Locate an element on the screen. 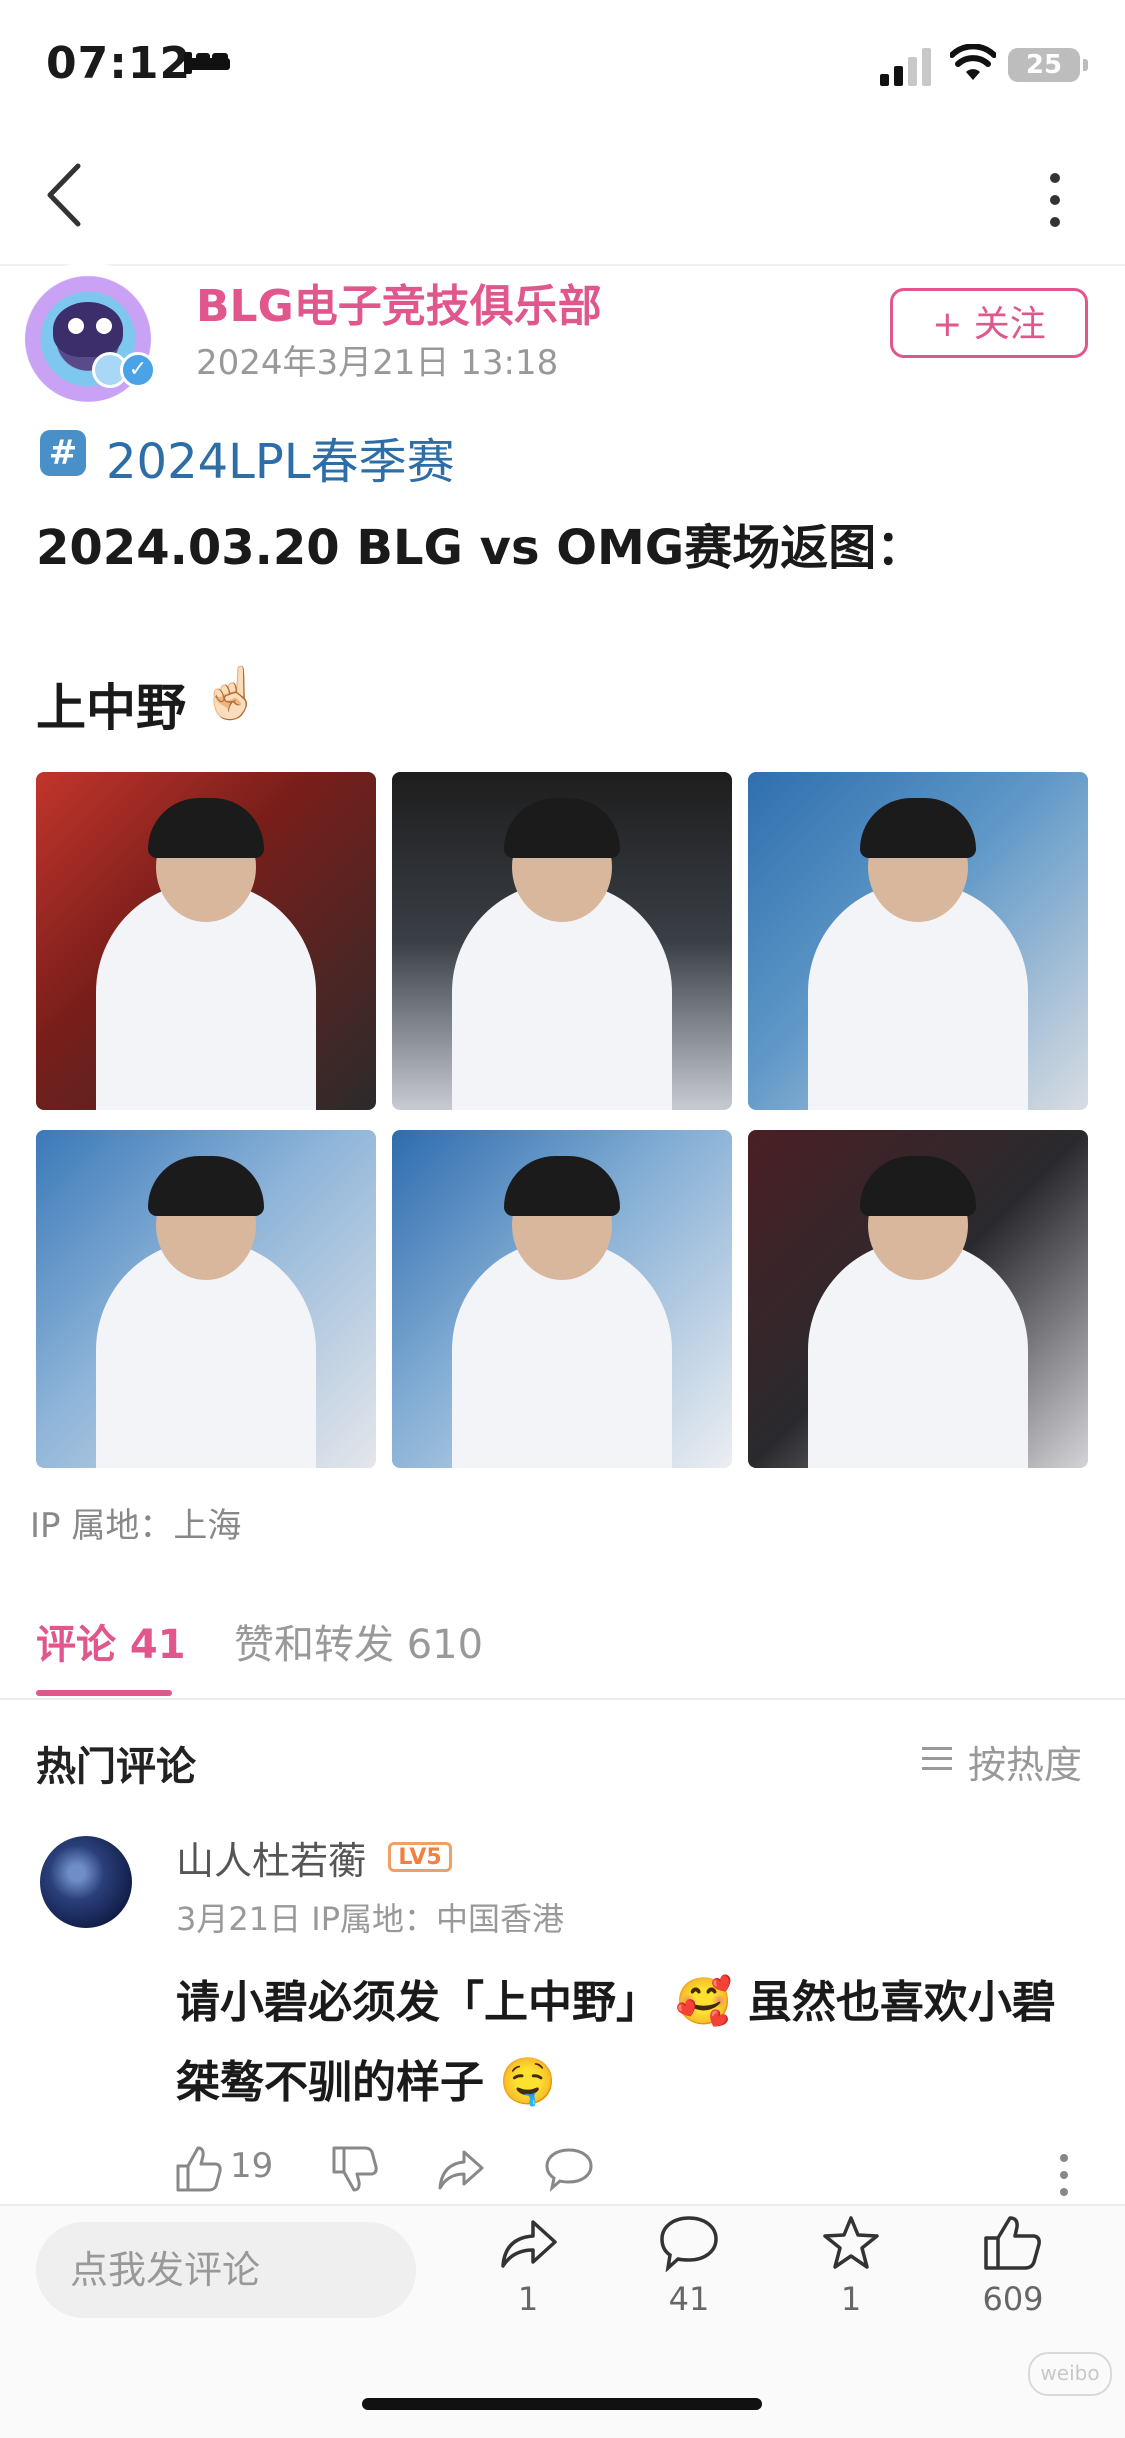  tab-active-indicator is located at coordinates (104, 1693).